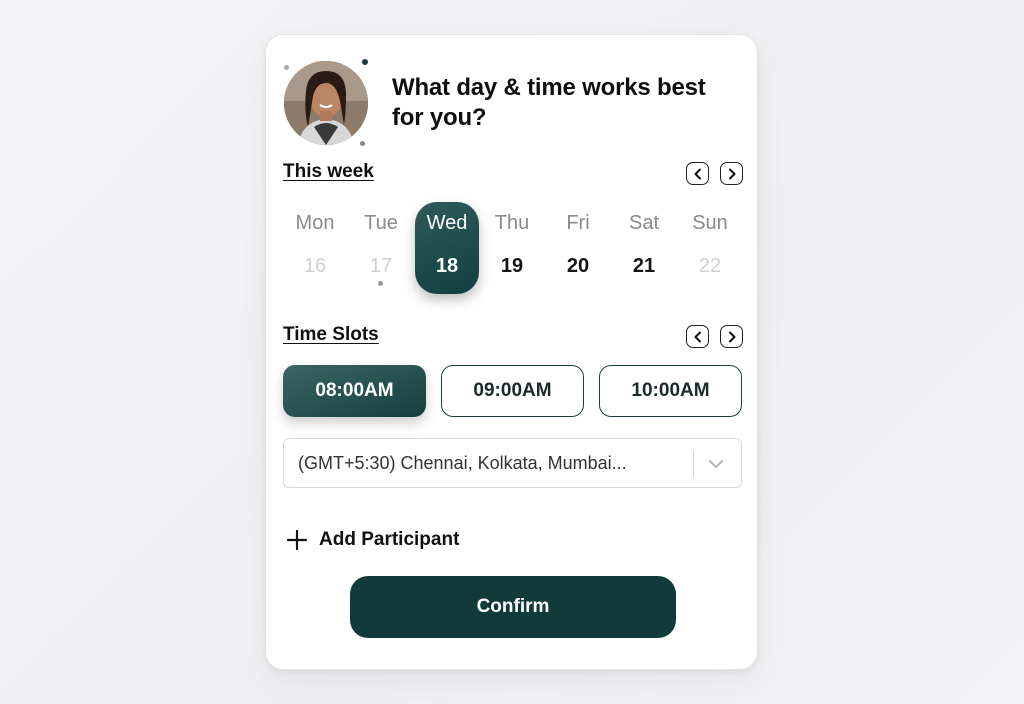 This screenshot has width=1024, height=704. I want to click on day-name: Tue, so click(381, 223).